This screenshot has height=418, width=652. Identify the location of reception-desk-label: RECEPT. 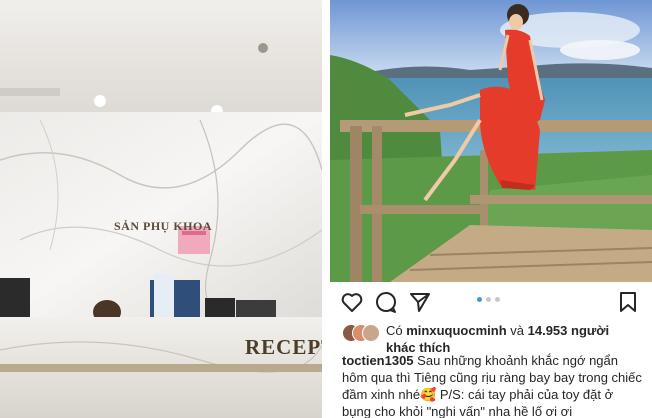
(283, 347).